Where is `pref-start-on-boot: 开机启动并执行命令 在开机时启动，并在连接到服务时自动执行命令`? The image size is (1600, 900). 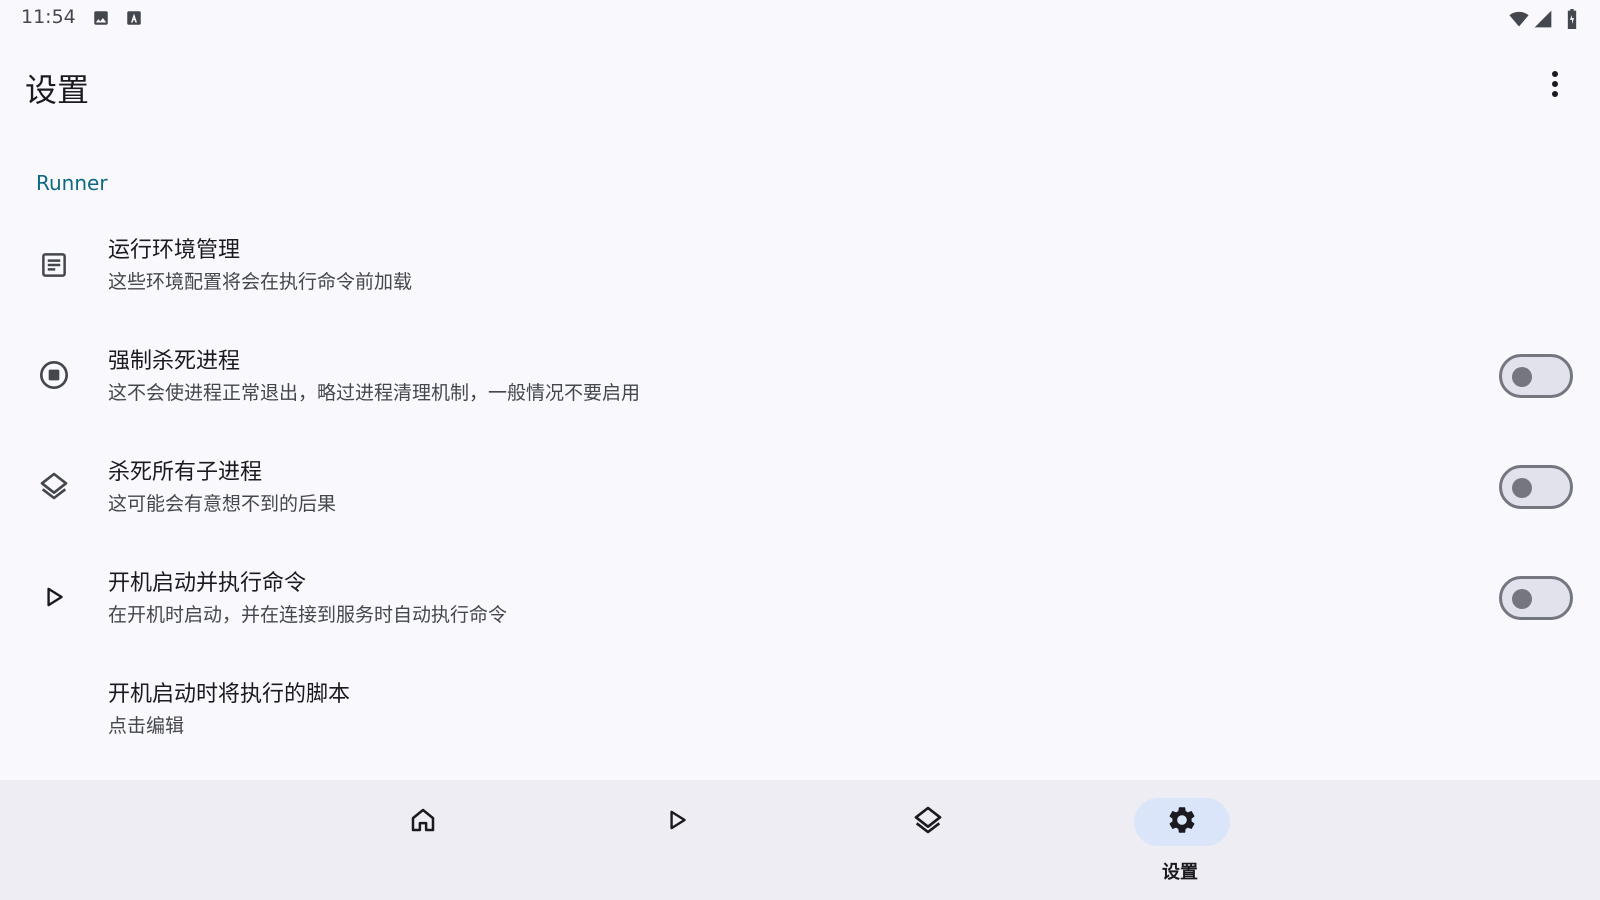 pref-start-on-boot: 开机启动并执行命令 在开机时启动，并在连接到服务时自动执行命令 is located at coordinates (800, 599).